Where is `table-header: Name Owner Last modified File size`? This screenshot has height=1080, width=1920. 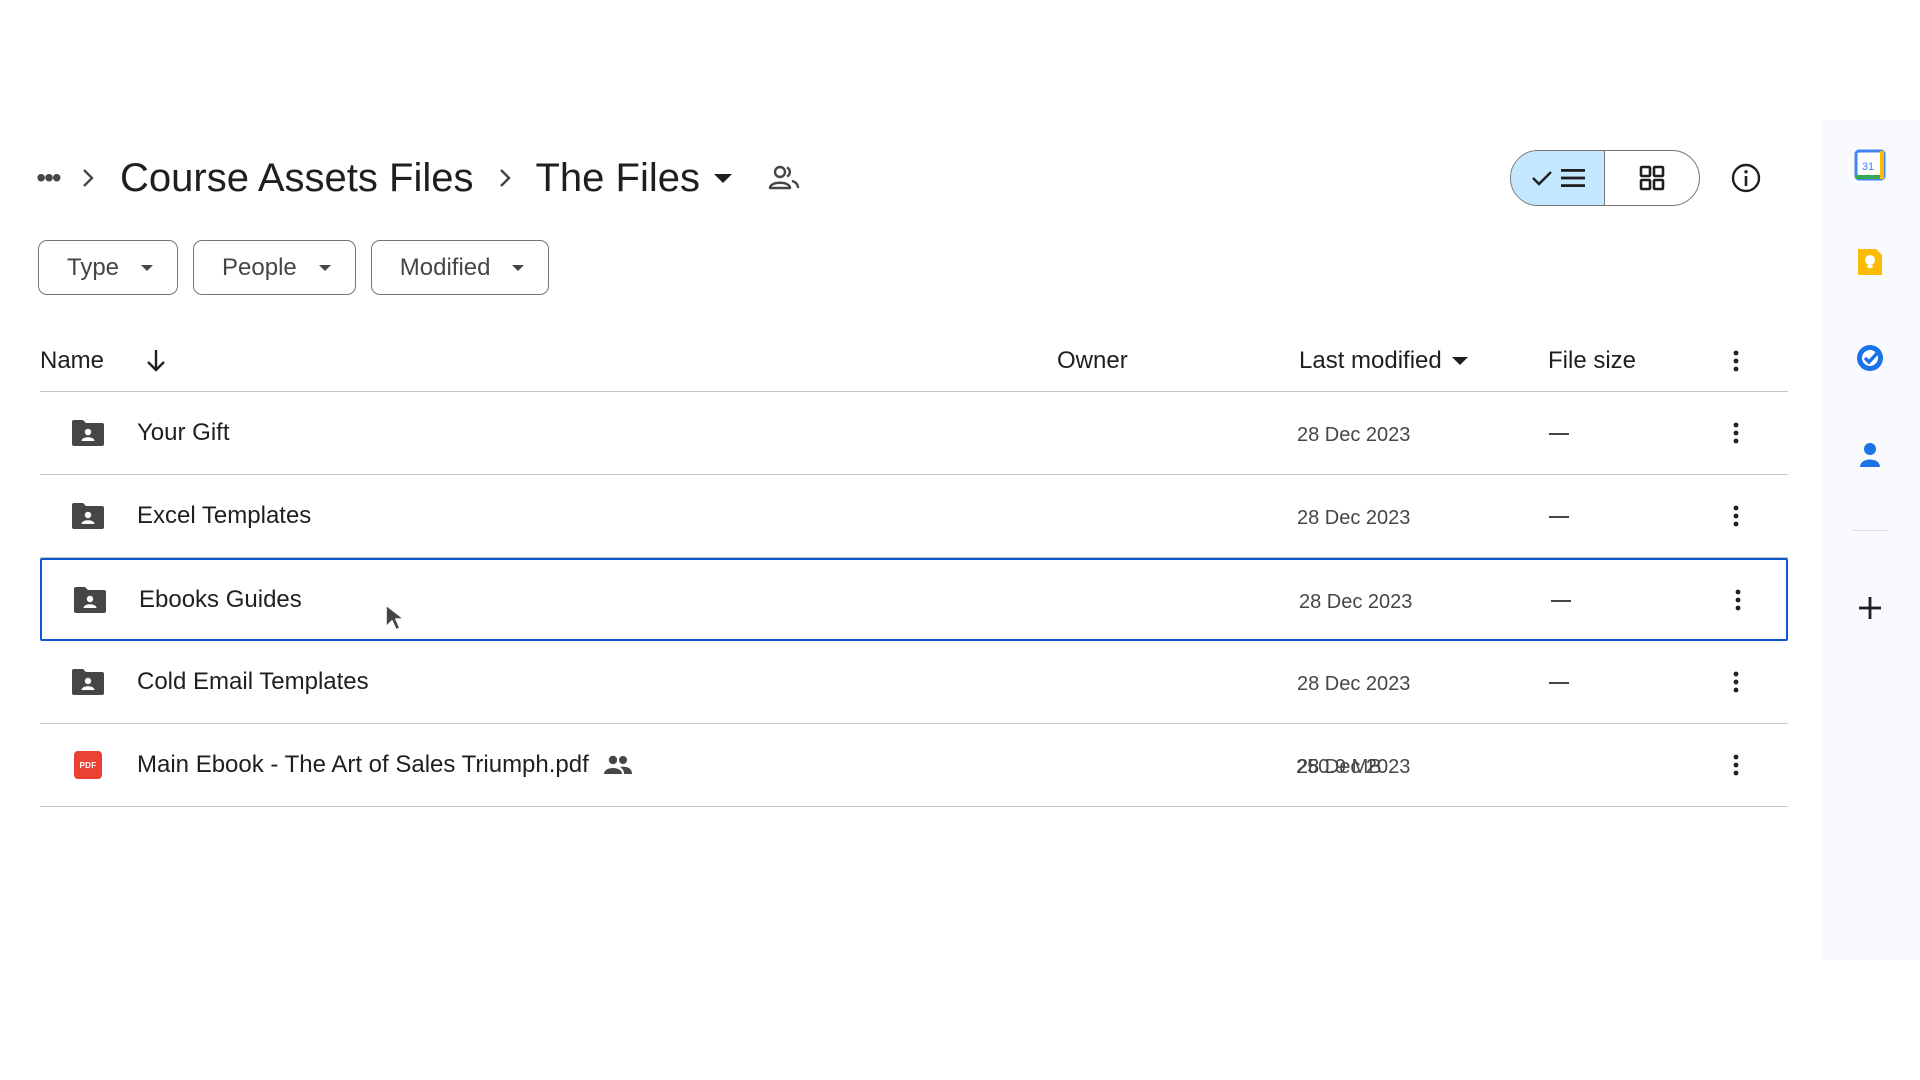 table-header: Name Owner Last modified File size is located at coordinates (914, 361).